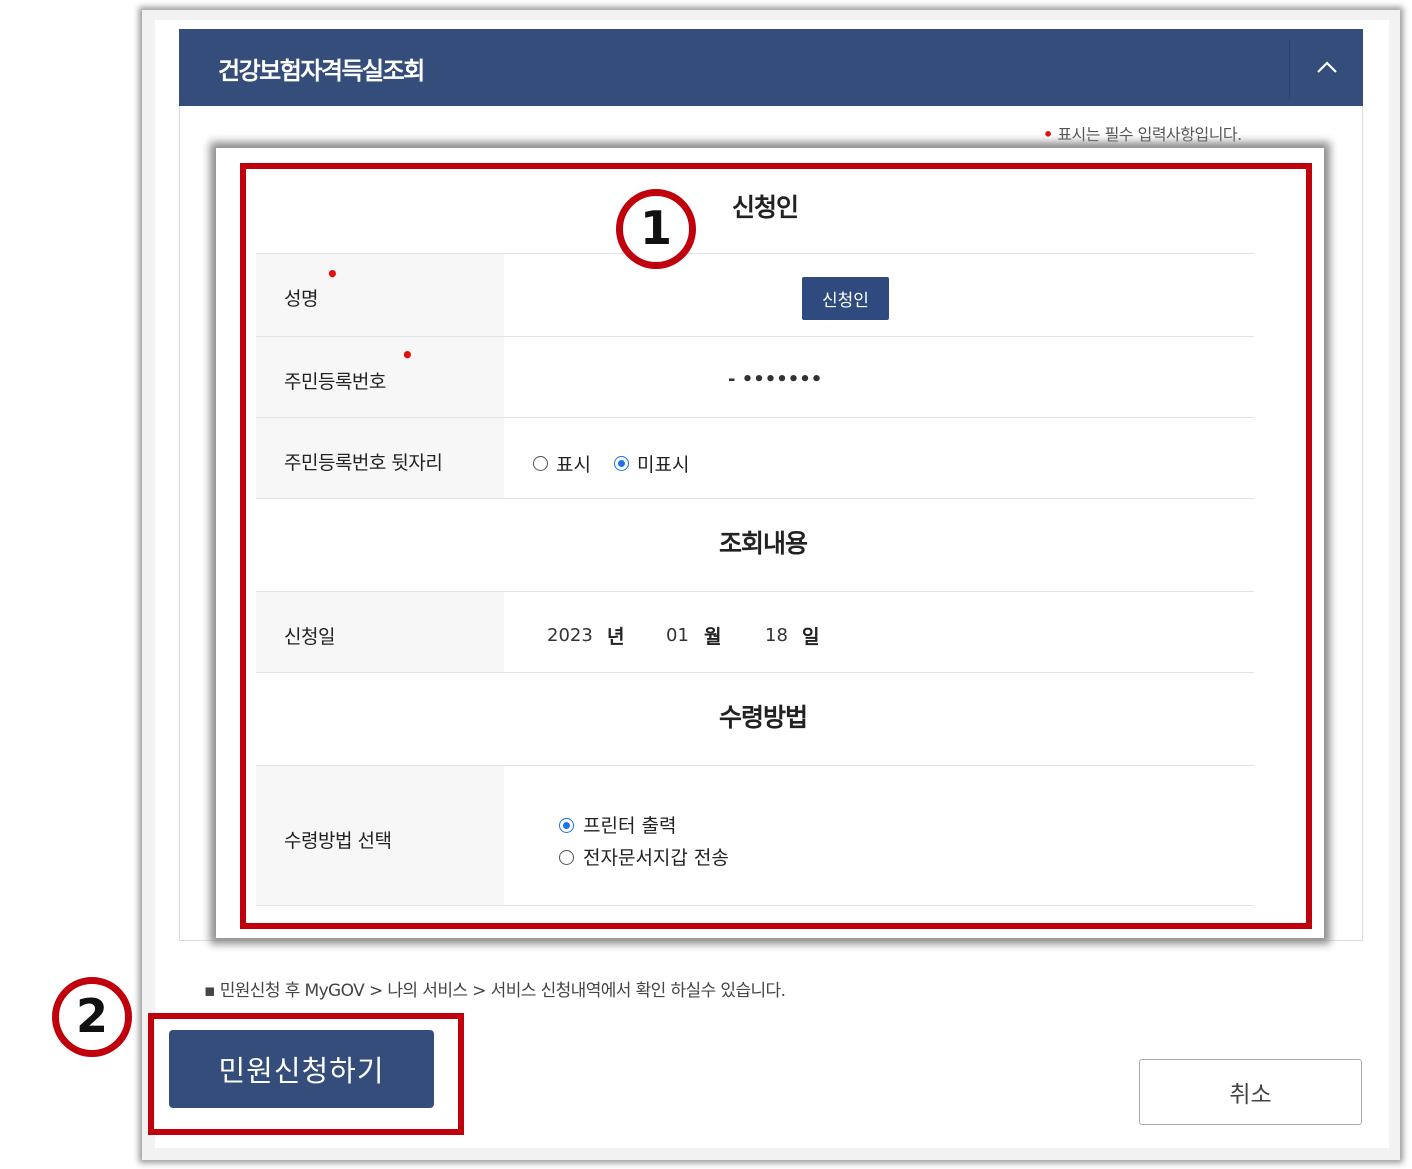 Image resolution: width=1412 pixels, height=1169 pixels. I want to click on required-marker: •, so click(1048, 134).